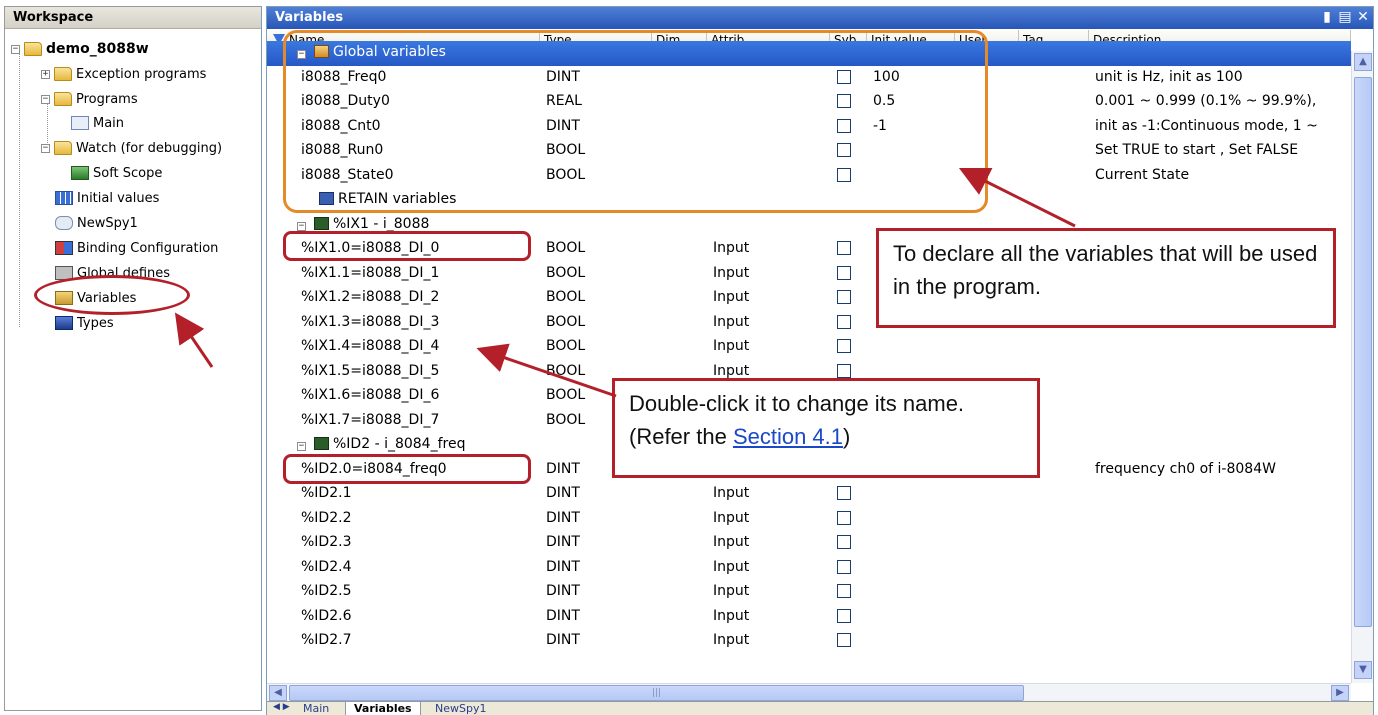 This screenshot has height=715, width=1378. I want to click on variable-name-cell: %ID2.2, so click(418, 519).